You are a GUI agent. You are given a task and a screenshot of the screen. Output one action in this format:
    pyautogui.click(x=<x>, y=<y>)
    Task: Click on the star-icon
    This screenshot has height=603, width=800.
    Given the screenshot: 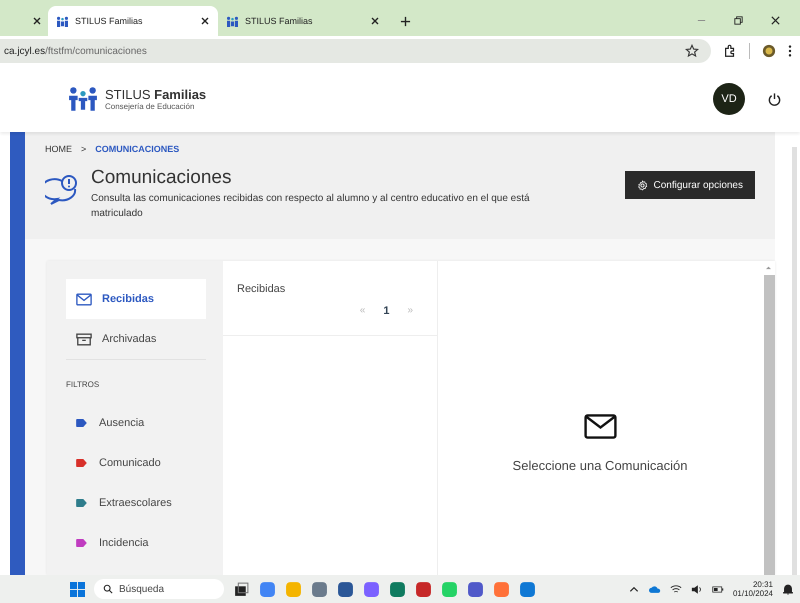 What is the action you would take?
    pyautogui.click(x=692, y=51)
    